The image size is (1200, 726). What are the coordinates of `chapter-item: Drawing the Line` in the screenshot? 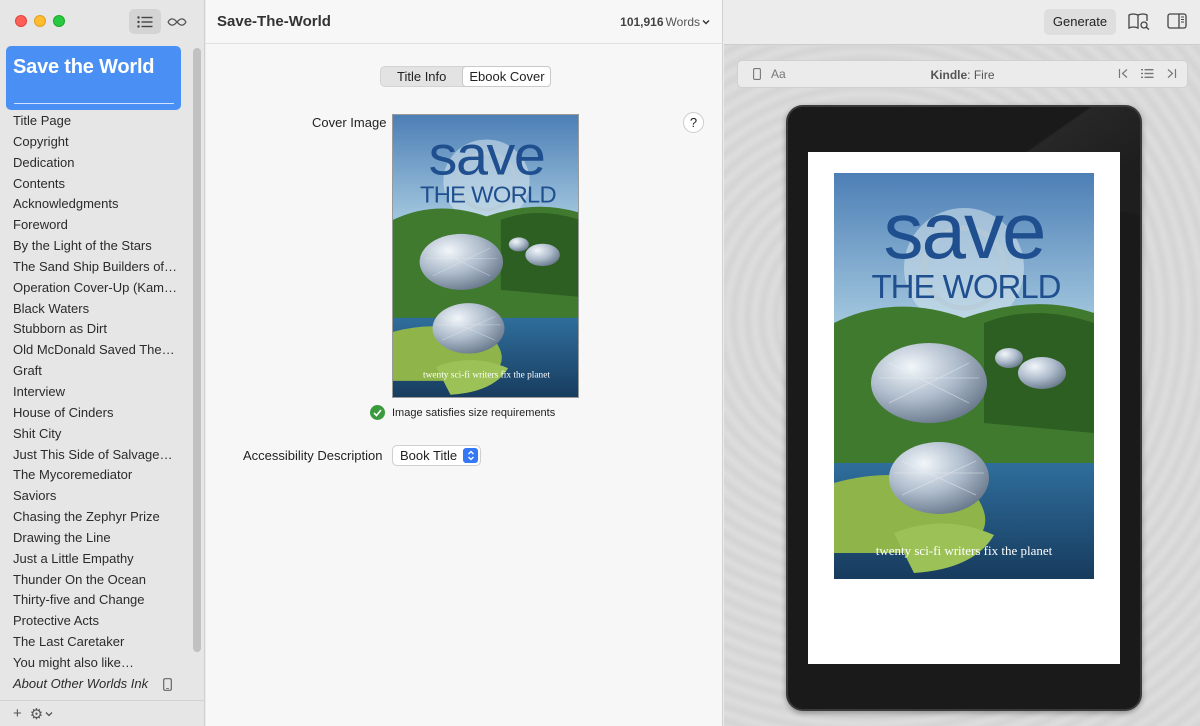 It's located at (93, 538).